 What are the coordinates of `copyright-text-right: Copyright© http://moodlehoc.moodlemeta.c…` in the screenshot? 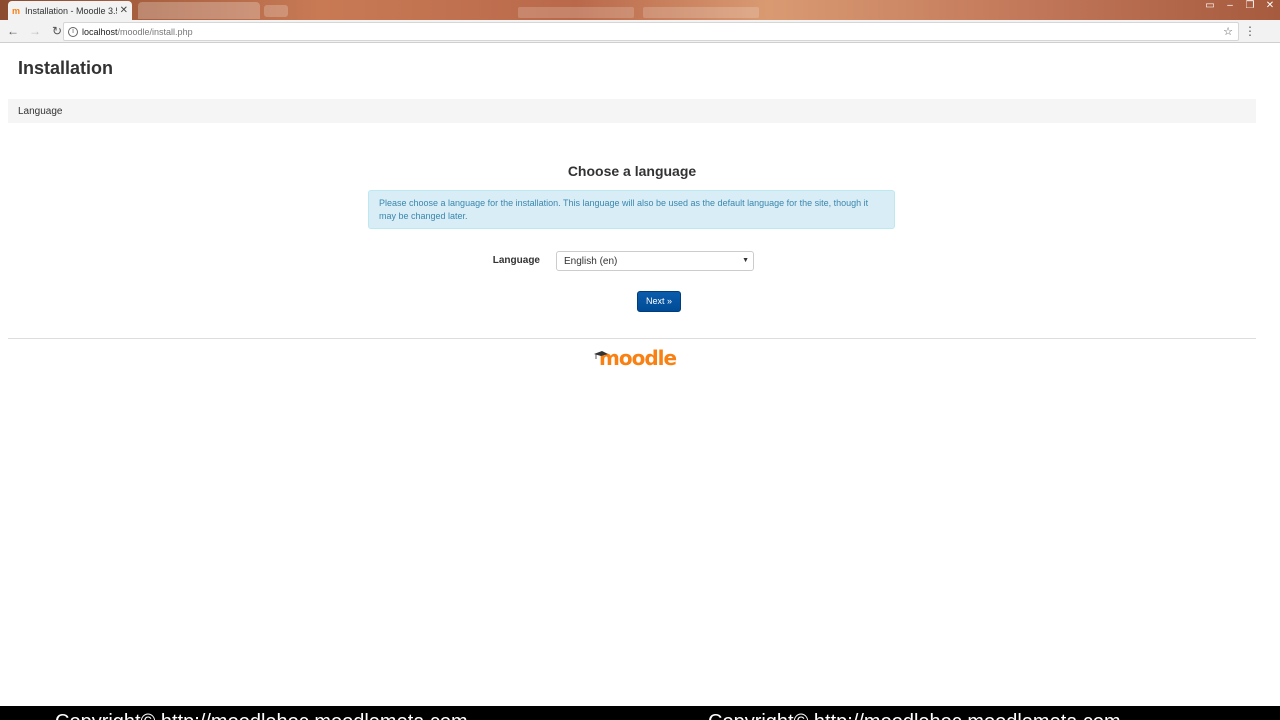 It's located at (914, 715).